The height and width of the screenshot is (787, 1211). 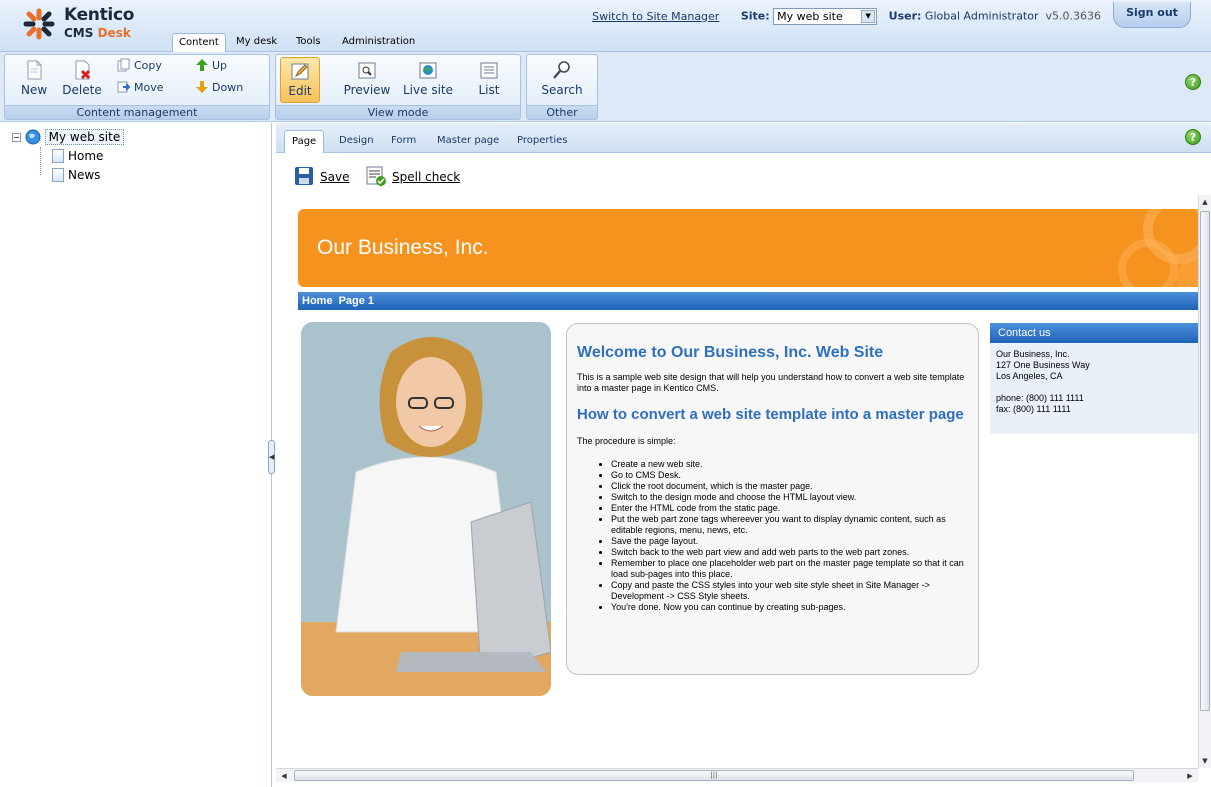 What do you see at coordinates (148, 65) in the screenshot?
I see `copy-label: Copy` at bounding box center [148, 65].